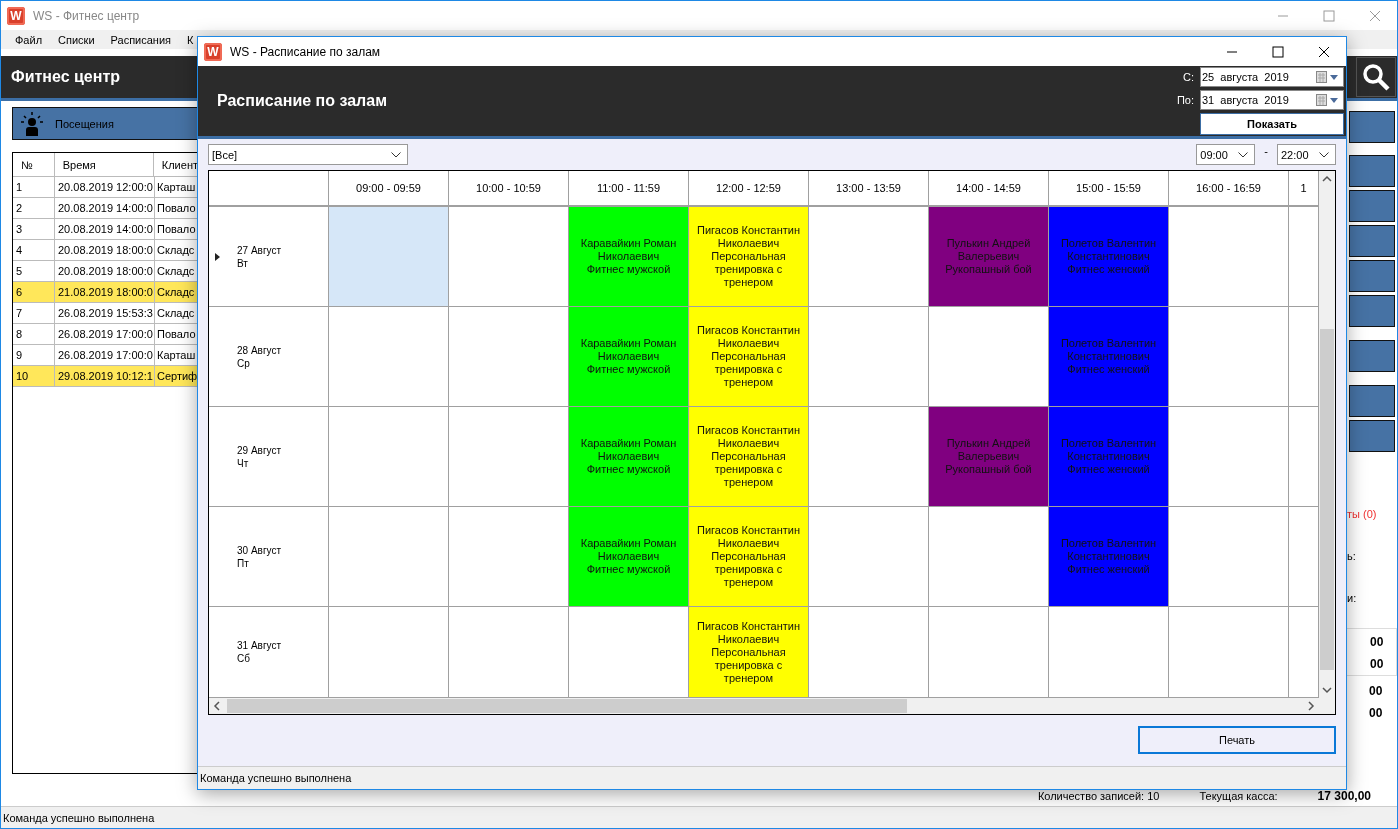 This screenshot has height=829, width=1398. I want to click on horizontal-scrollbar, so click(772, 706).